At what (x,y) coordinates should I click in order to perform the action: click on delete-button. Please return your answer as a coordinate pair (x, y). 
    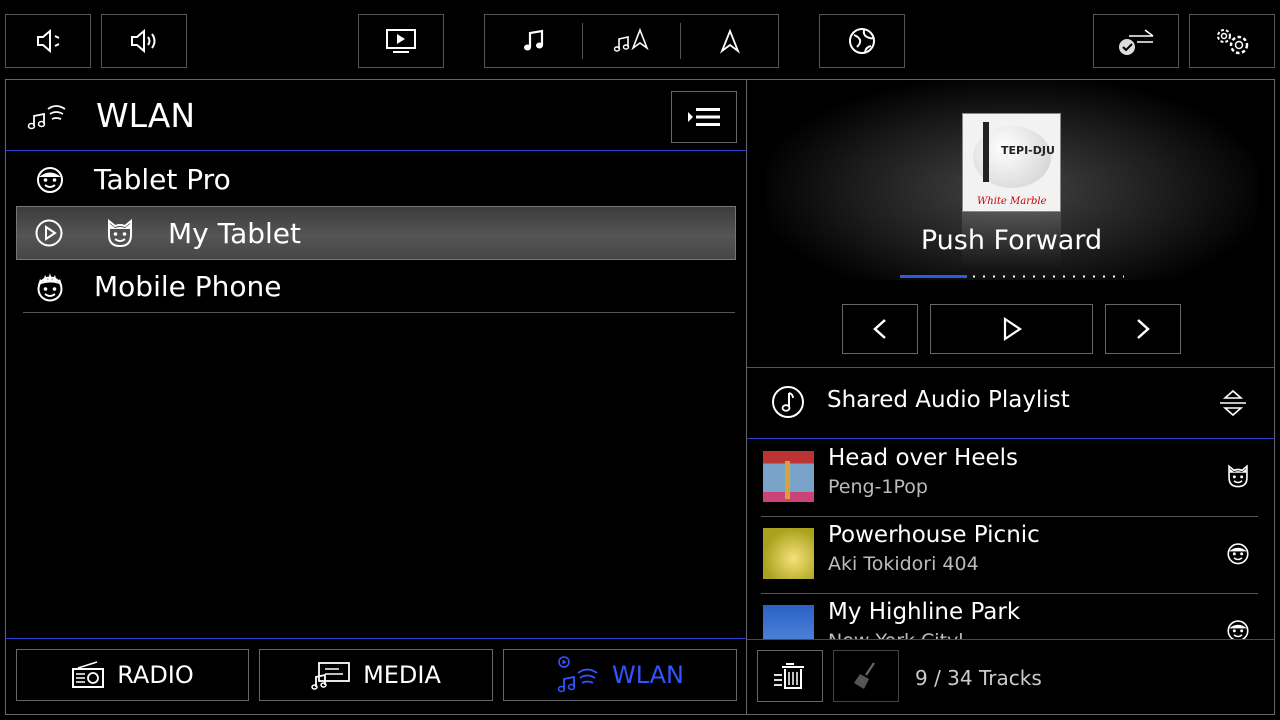
    Looking at the image, I should click on (790, 676).